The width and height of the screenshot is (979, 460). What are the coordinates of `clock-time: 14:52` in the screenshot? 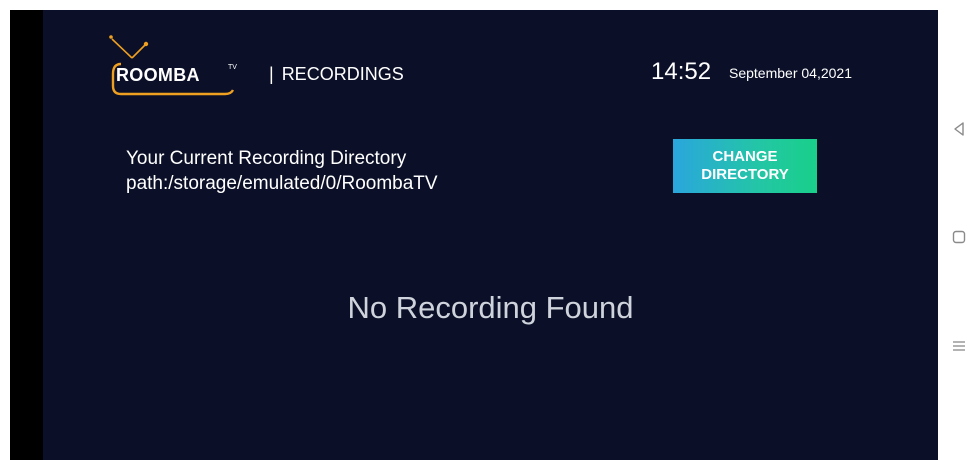 It's located at (681, 71).